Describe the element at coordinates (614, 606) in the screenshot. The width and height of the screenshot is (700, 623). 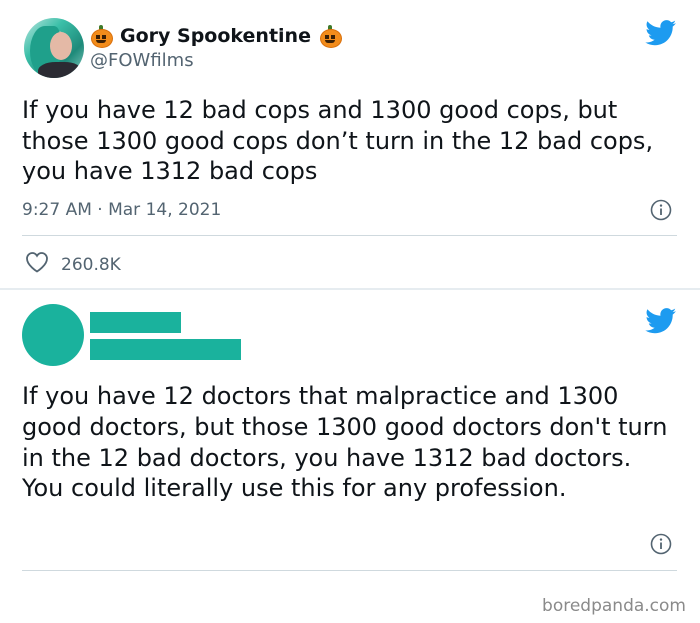
I see `watermark: boredpanda.com` at that location.